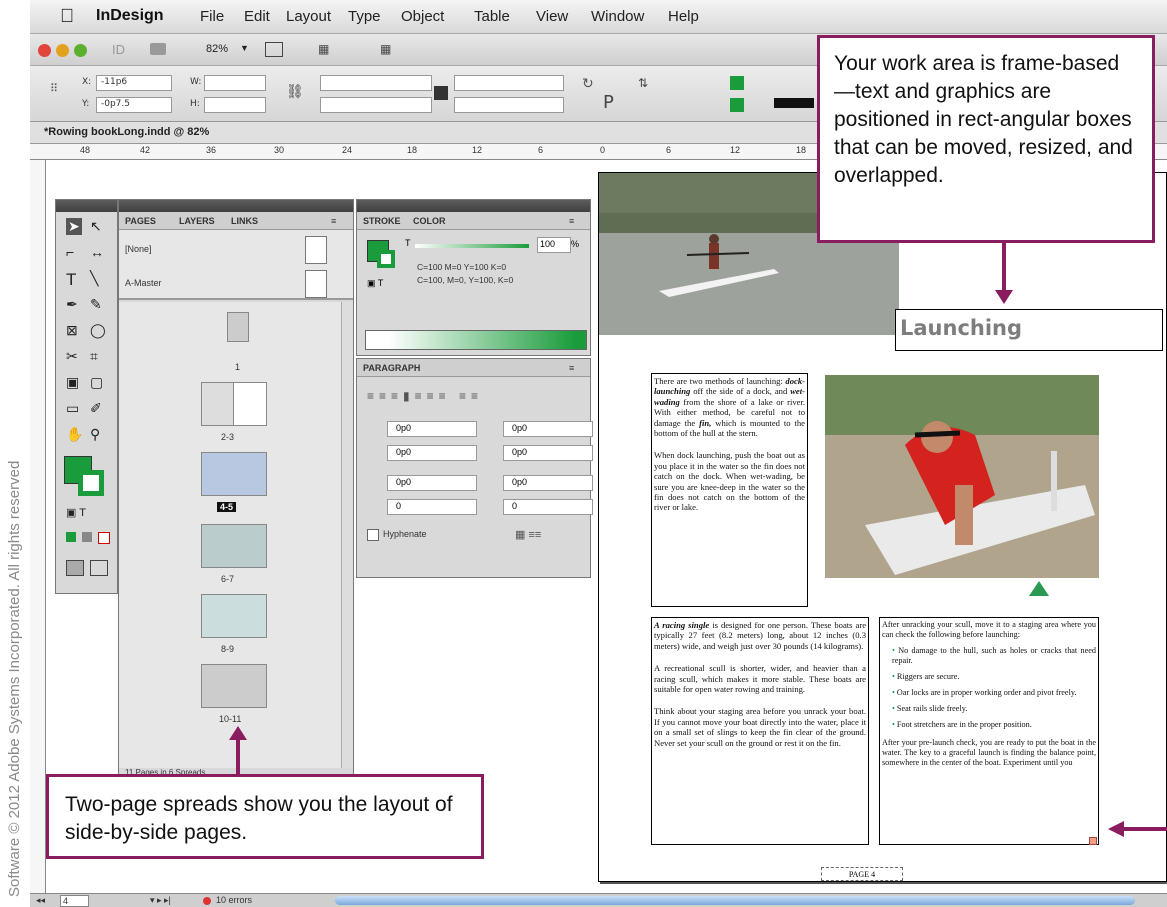 This screenshot has width=1167, height=907. What do you see at coordinates (962, 476) in the screenshot?
I see `rower-photo` at bounding box center [962, 476].